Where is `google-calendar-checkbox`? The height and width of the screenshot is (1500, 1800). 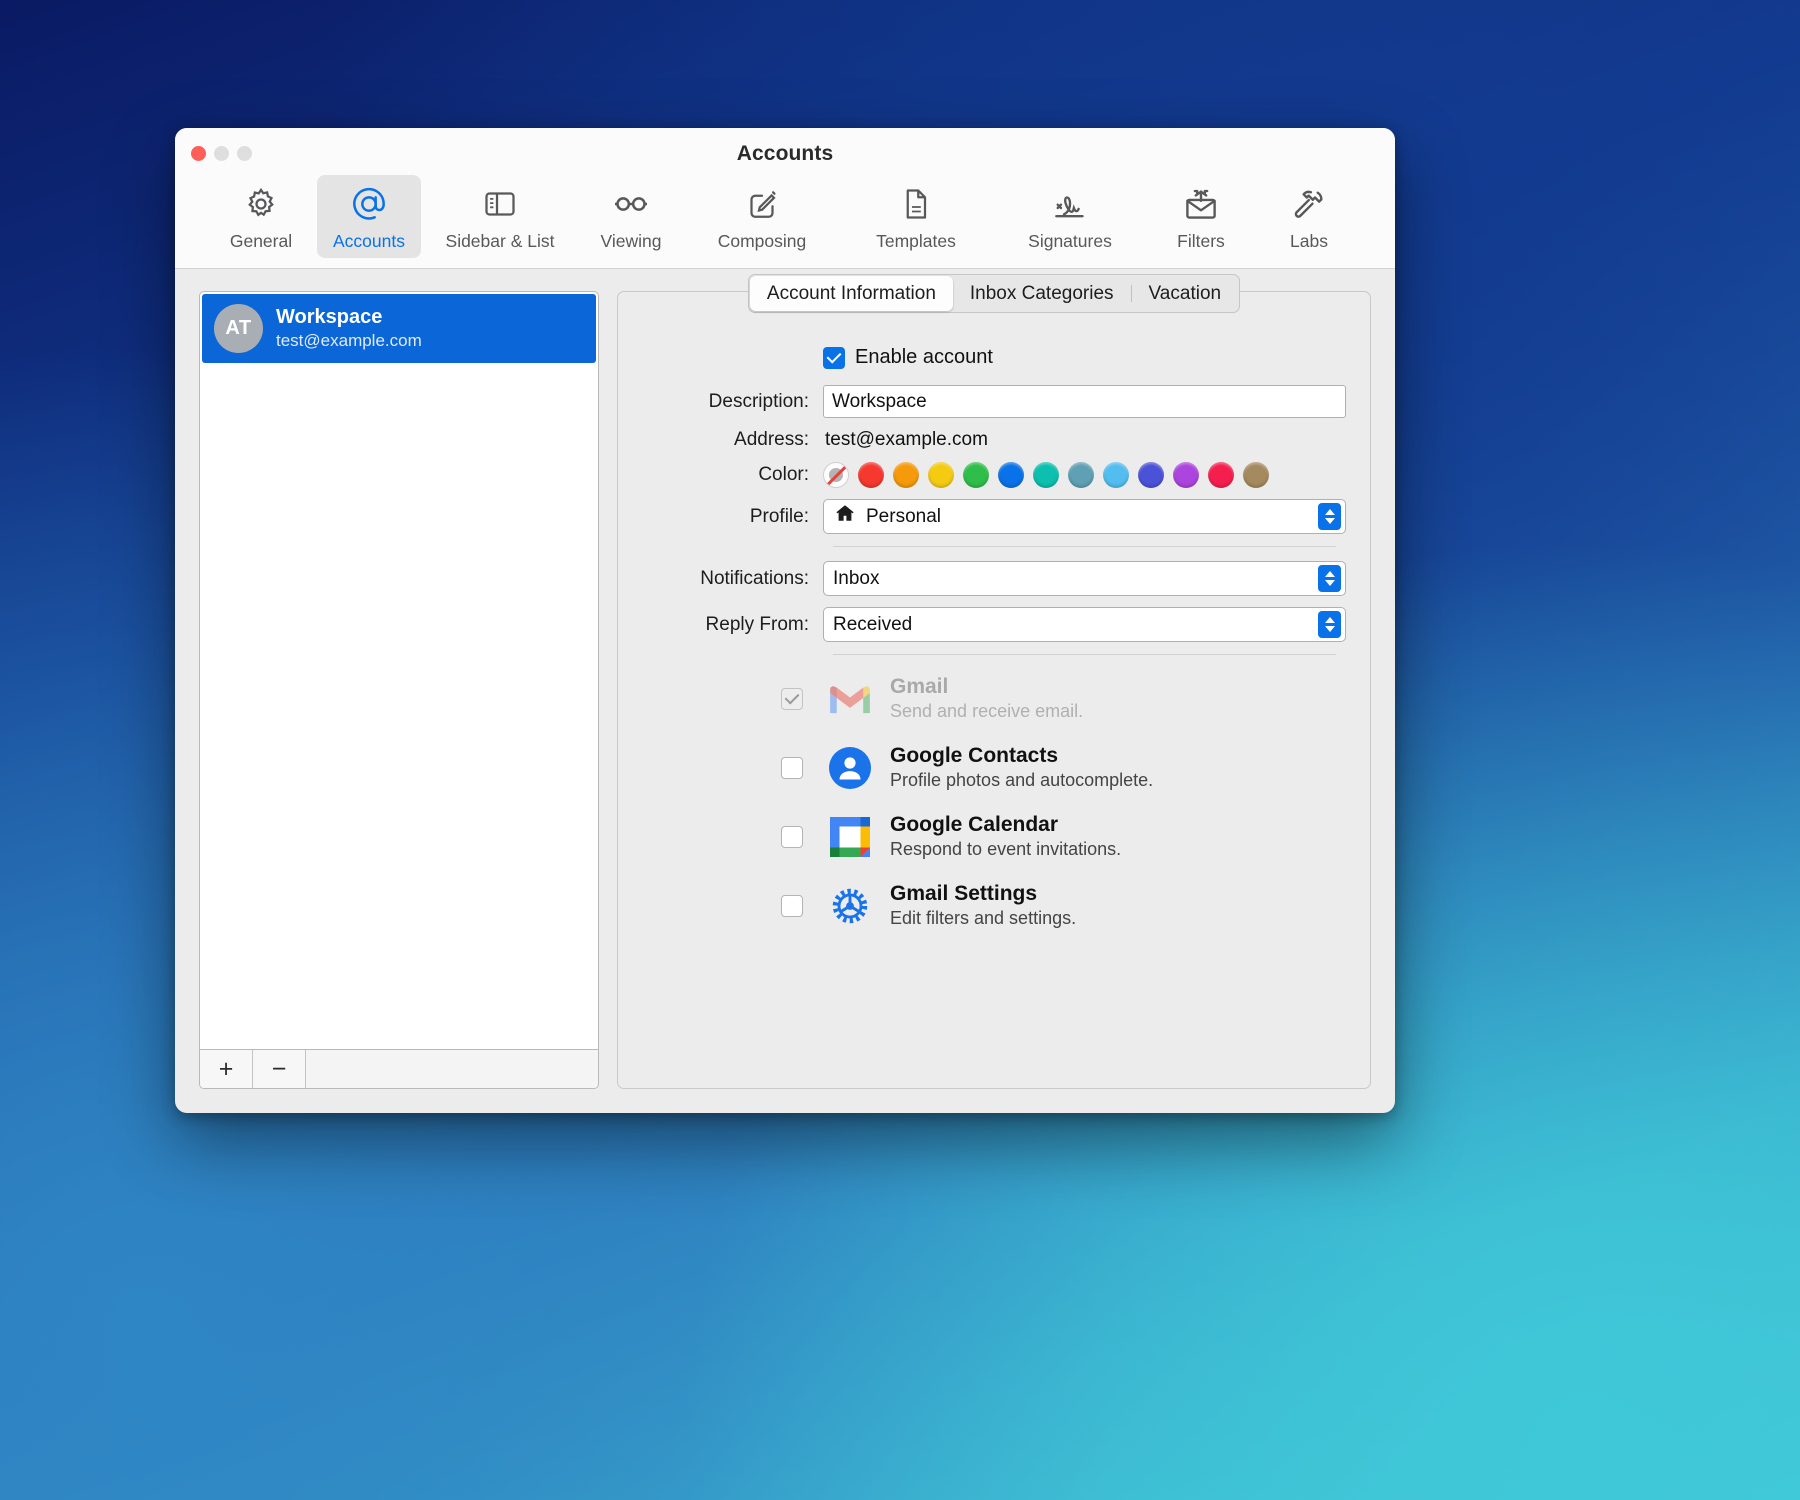
google-calendar-checkbox is located at coordinates (792, 836).